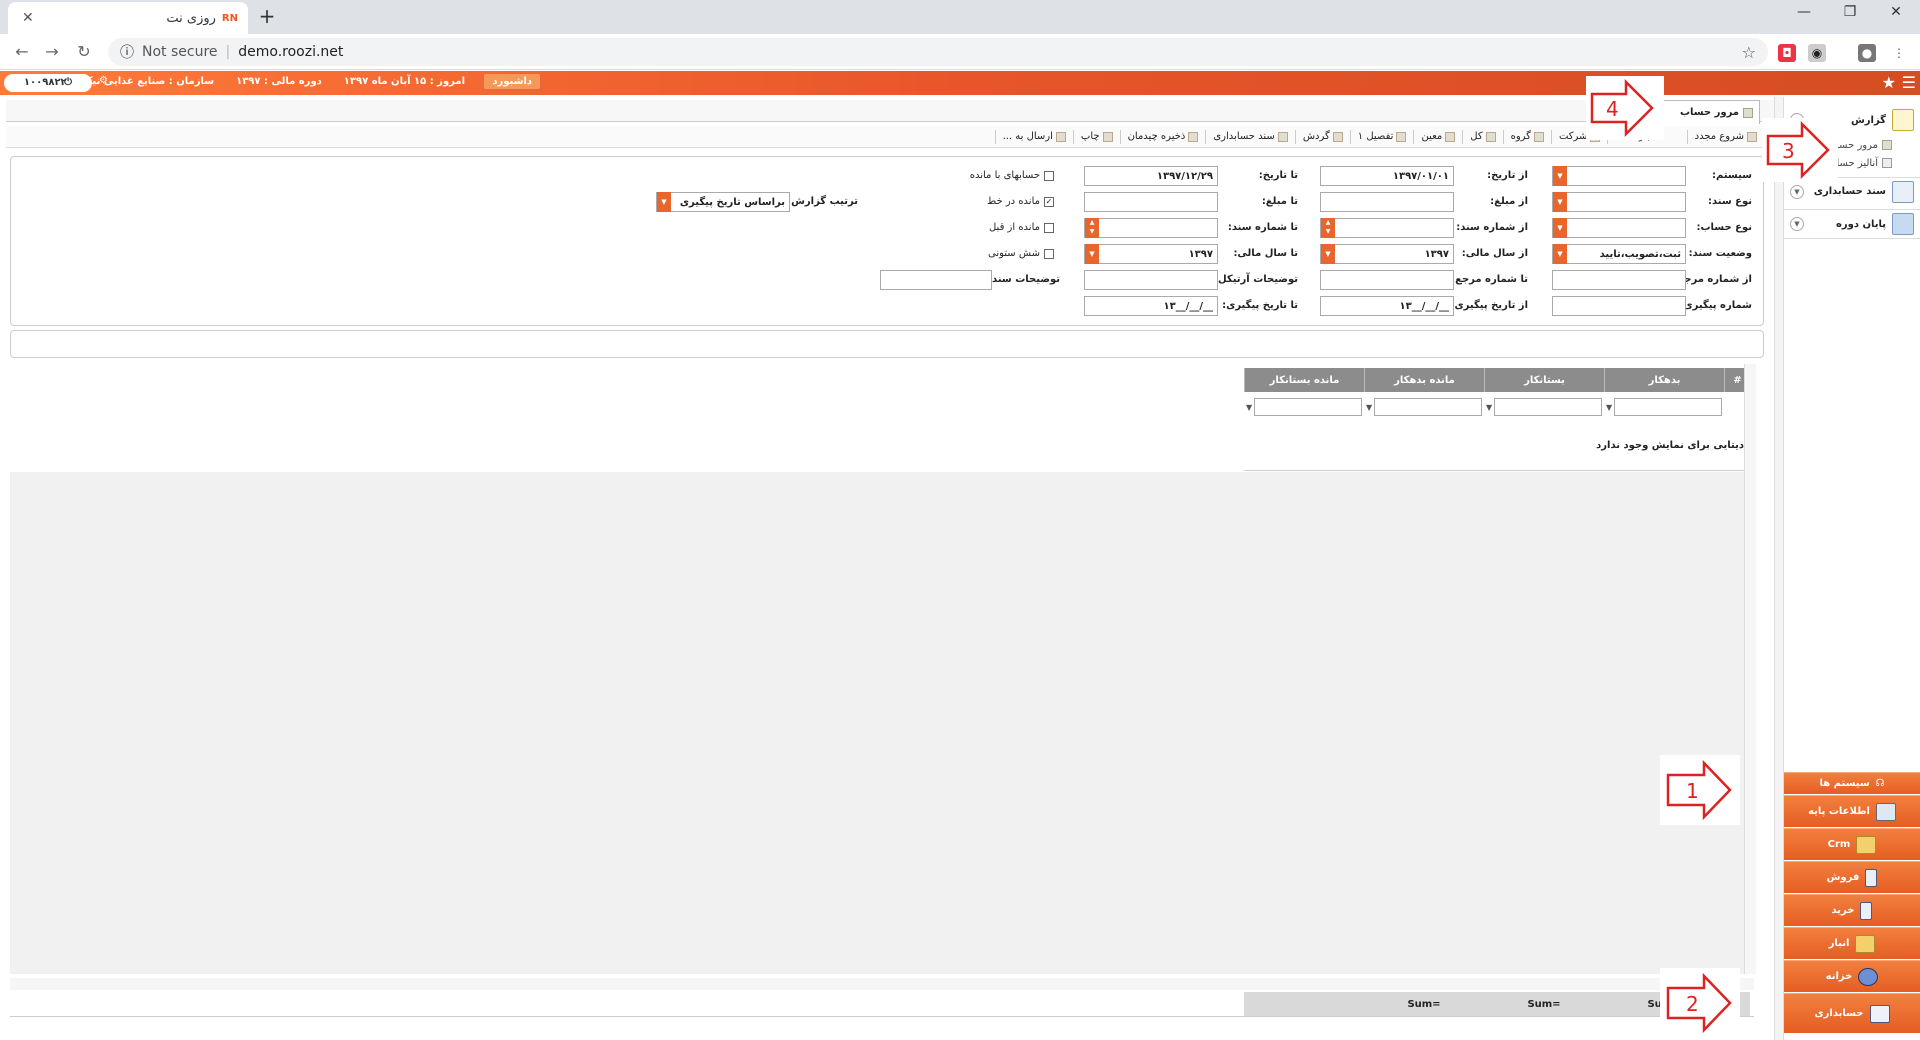 This screenshot has height=1040, width=1920. What do you see at coordinates (1387, 306) in the screenshot?
I see `from-followup-date-input: ۱۳__/__/__` at bounding box center [1387, 306].